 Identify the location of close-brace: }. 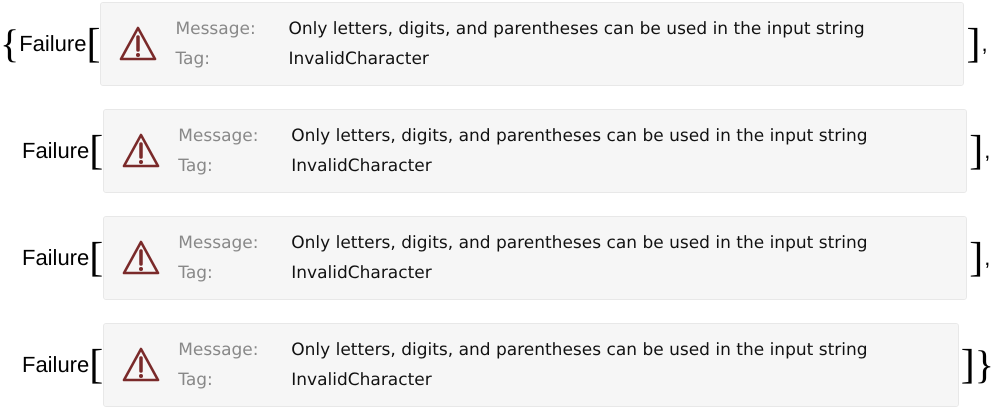
(984, 365).